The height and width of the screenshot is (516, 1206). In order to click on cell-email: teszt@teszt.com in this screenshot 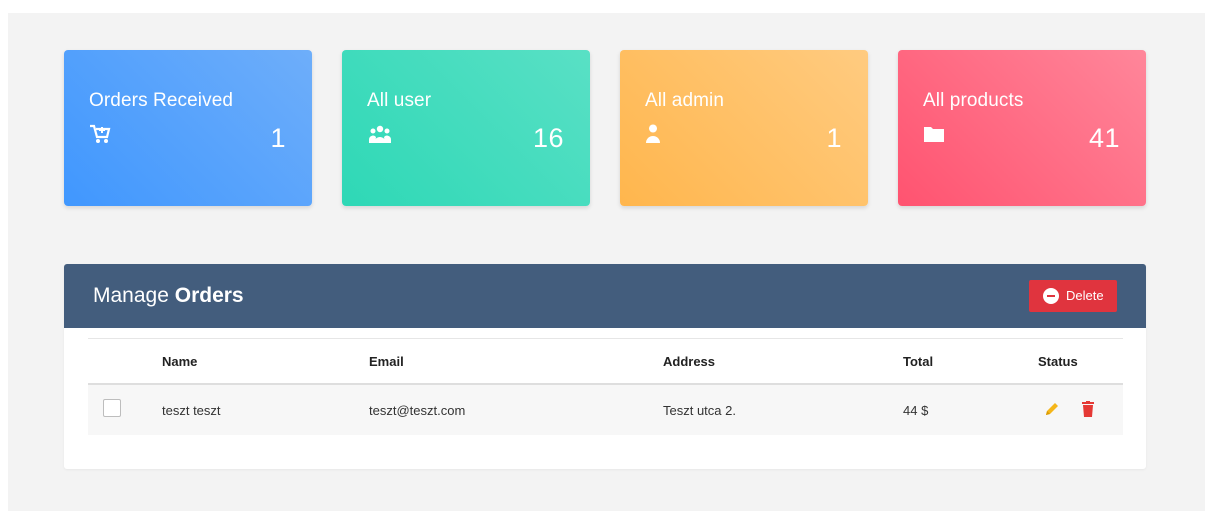, I will do `click(417, 410)`.